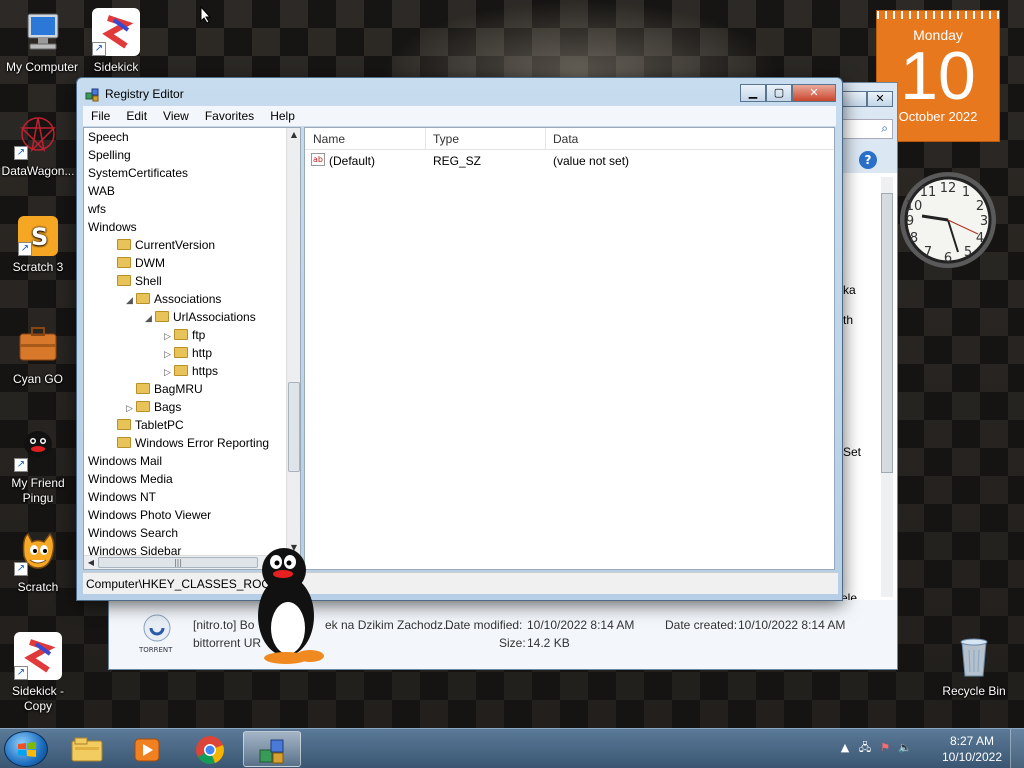 Image resolution: width=1024 pixels, height=768 pixels. I want to click on tree-node-wfs: wfs, so click(97, 209).